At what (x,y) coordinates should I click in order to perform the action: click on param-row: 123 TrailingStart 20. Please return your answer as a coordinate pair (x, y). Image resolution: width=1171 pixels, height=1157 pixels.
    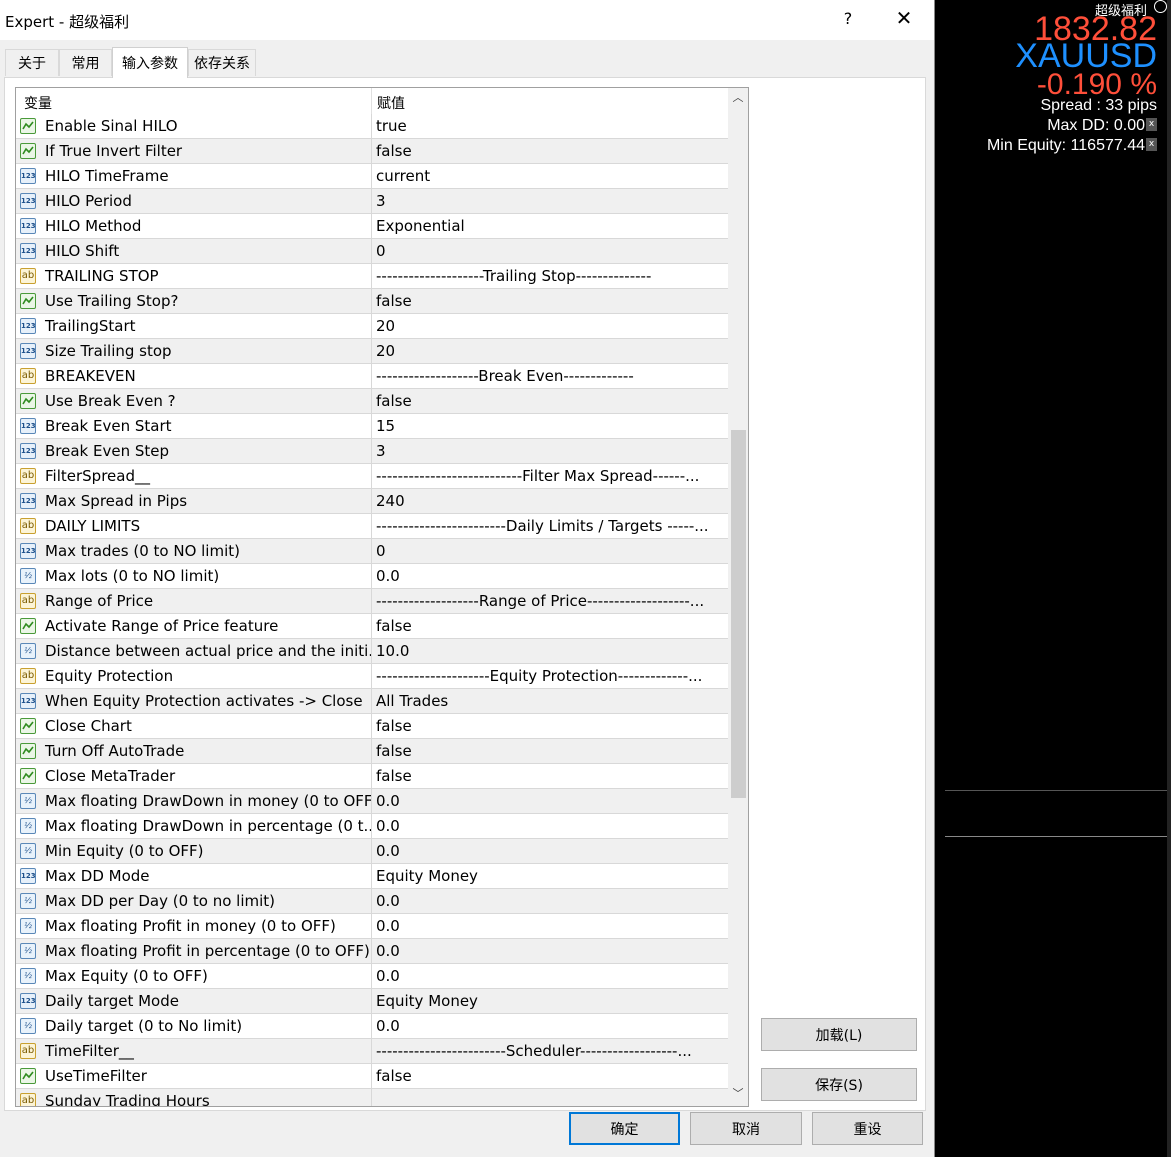
    Looking at the image, I should click on (372, 326).